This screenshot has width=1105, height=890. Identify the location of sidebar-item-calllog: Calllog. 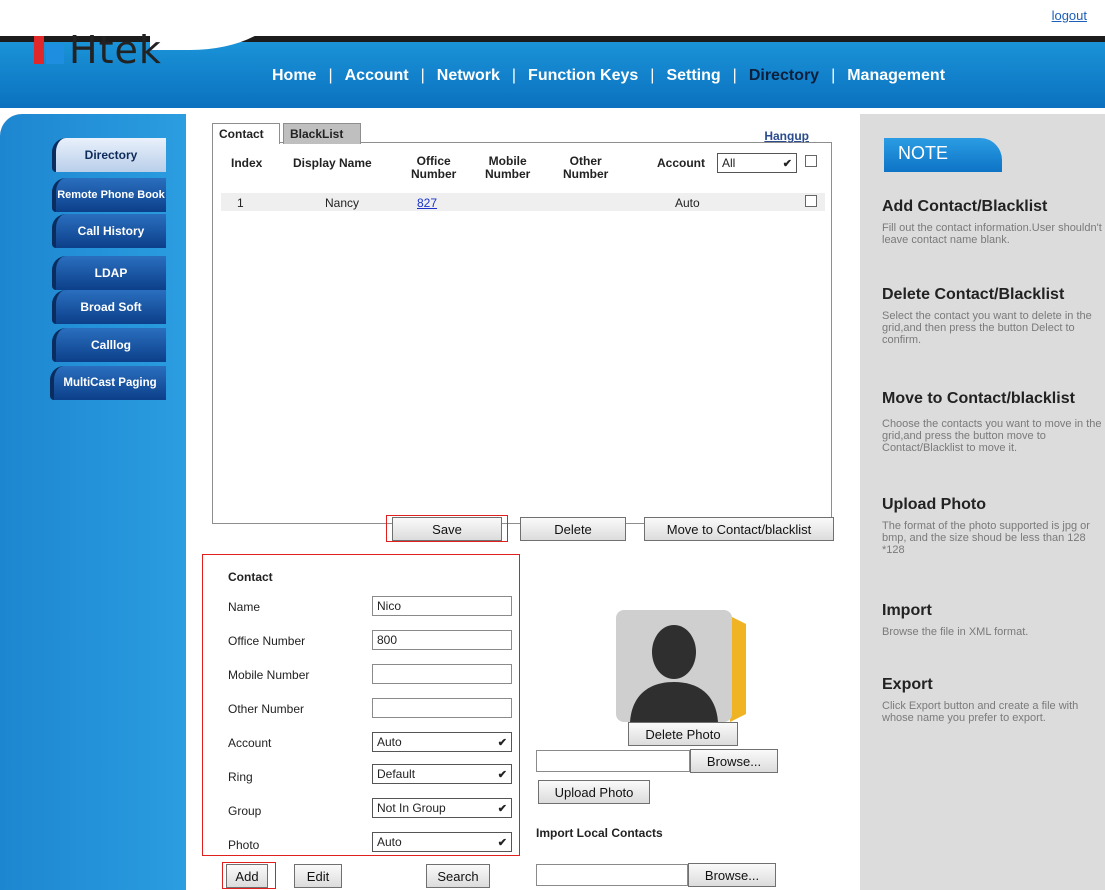
(109, 345).